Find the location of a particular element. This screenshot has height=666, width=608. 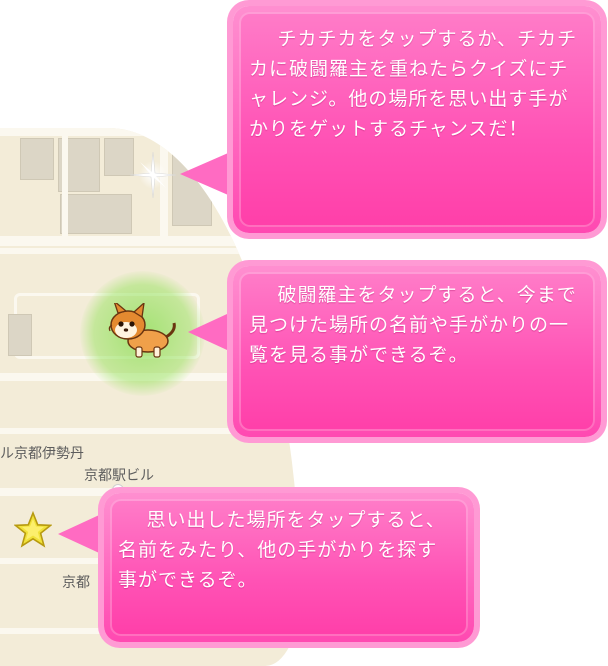

map-label-kyoto: 京都 is located at coordinates (76, 583).